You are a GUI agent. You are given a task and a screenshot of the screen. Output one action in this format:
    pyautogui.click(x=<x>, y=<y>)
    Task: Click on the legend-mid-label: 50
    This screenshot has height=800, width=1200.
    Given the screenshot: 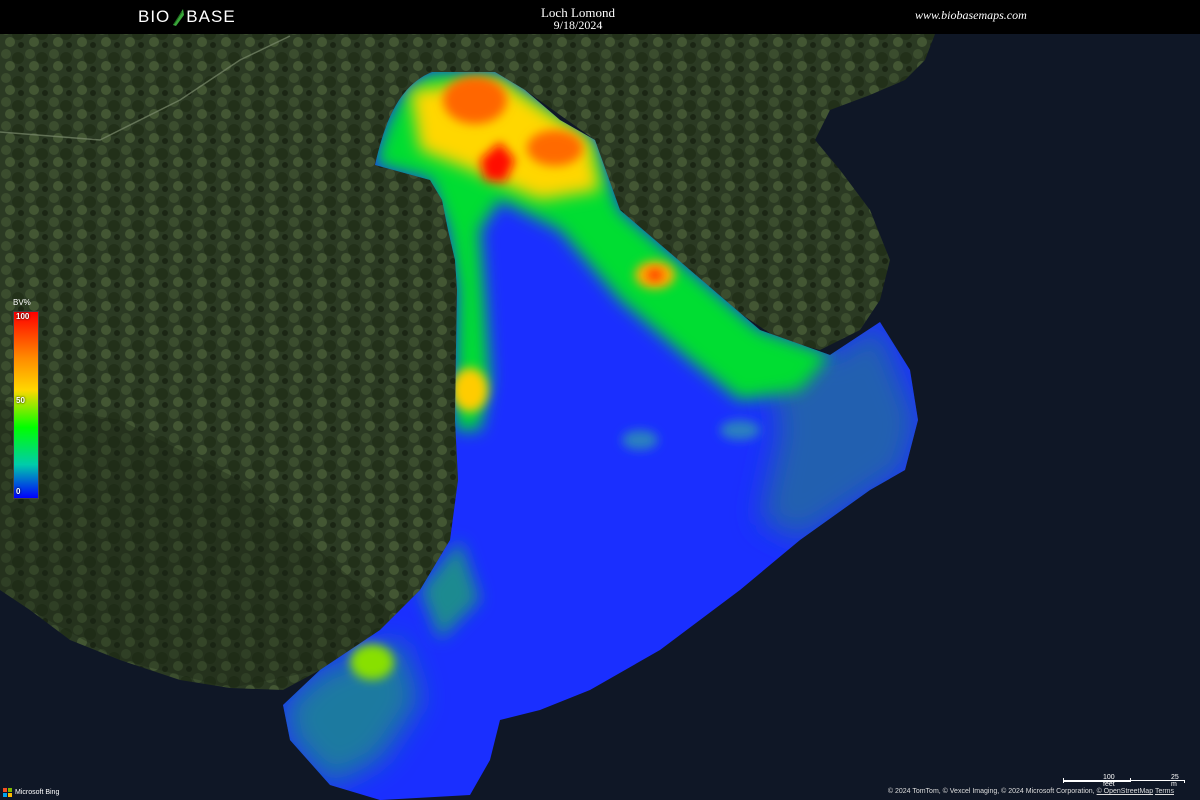 What is the action you would take?
    pyautogui.click(x=20, y=400)
    